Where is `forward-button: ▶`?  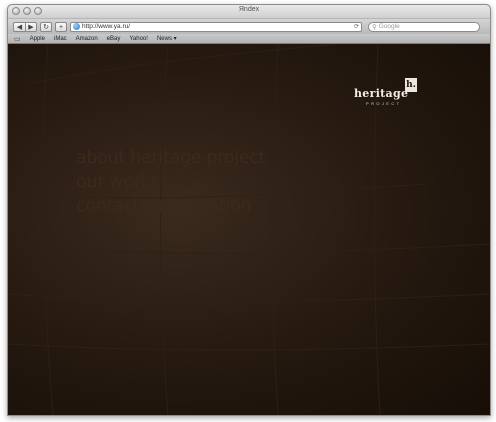 forward-button: ▶ is located at coordinates (31, 26).